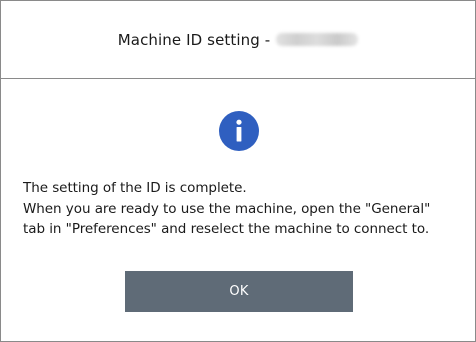  What do you see at coordinates (135, 188) in the screenshot?
I see `message-line: The setting of the ID is complete.` at bounding box center [135, 188].